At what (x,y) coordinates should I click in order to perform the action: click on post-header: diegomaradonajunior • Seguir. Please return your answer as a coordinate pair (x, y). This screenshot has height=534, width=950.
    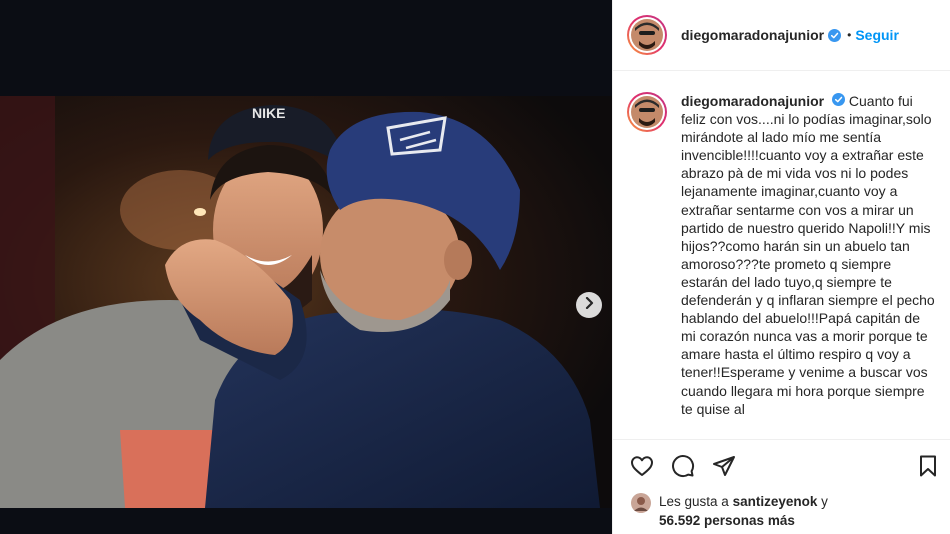
    Looking at the image, I should click on (781, 35).